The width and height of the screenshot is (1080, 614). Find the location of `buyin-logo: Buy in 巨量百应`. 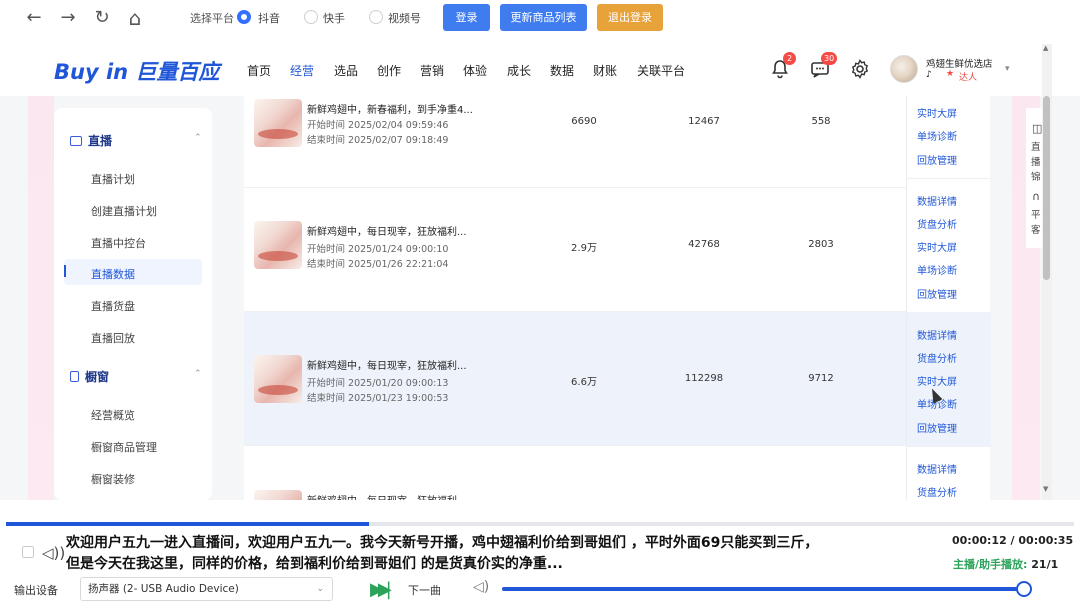

buyin-logo: Buy in 巨量百应 is located at coordinates (136, 71).